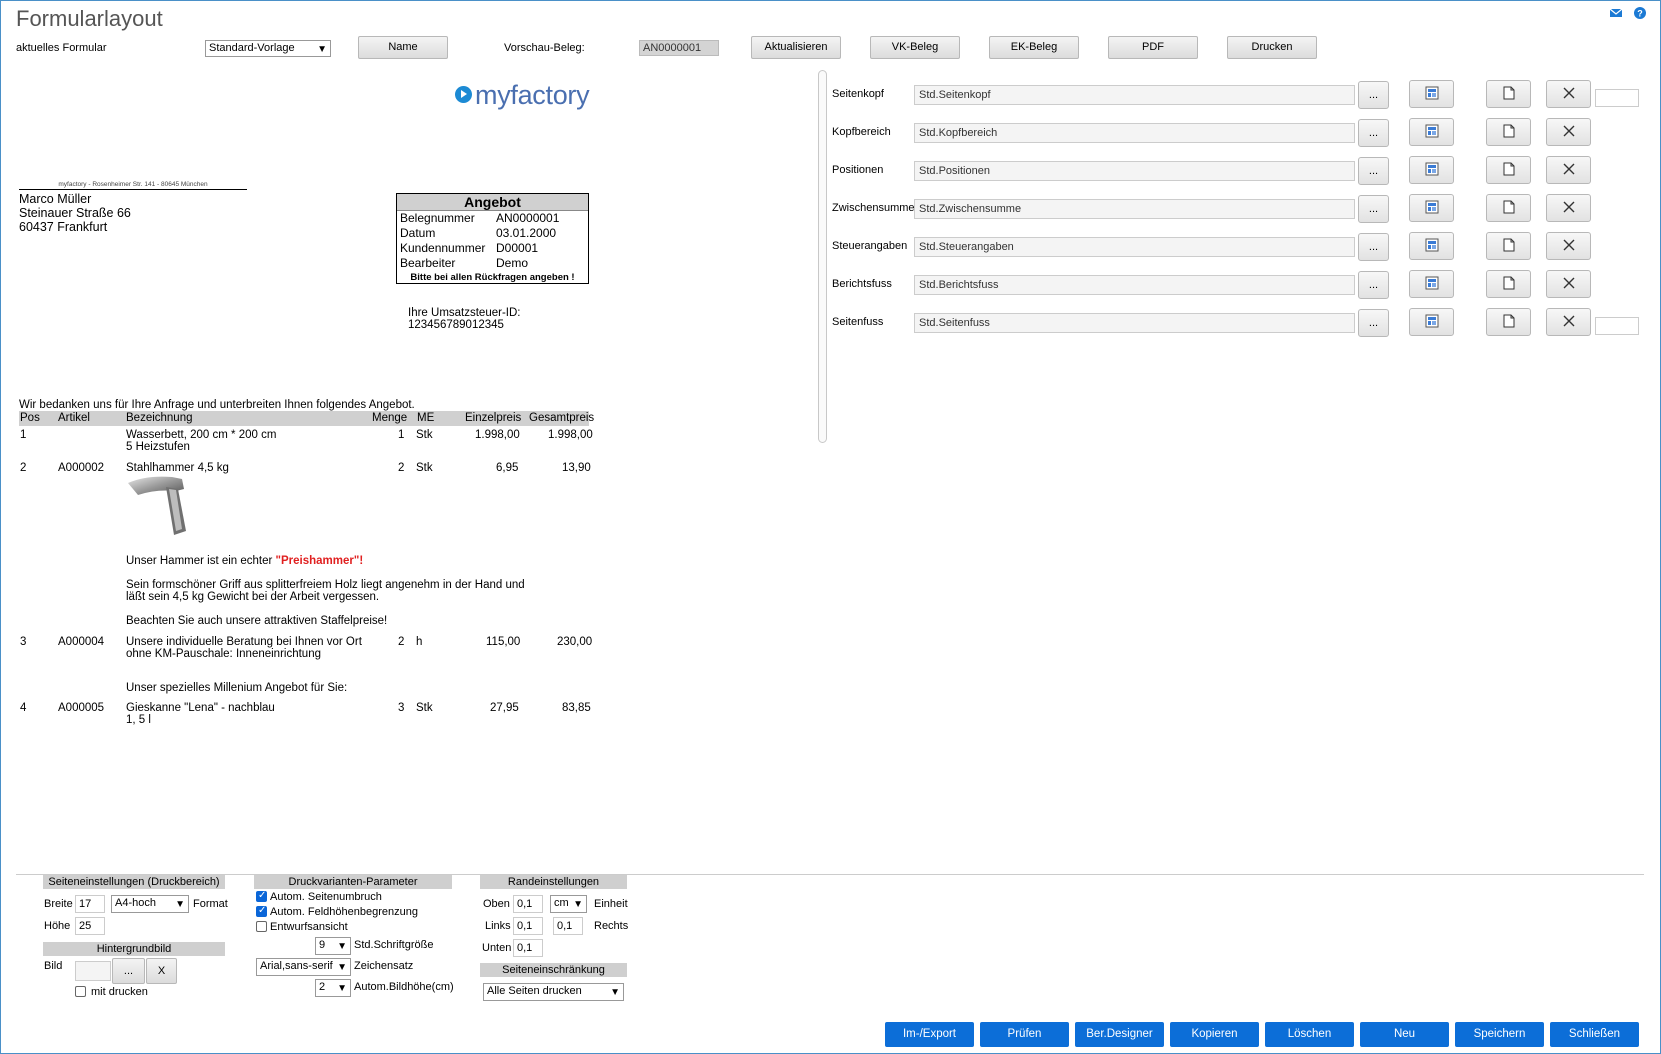 The width and height of the screenshot is (1661, 1054). What do you see at coordinates (1134, 247) in the screenshot?
I see `section-template-input: Std.Steuerangaben` at bounding box center [1134, 247].